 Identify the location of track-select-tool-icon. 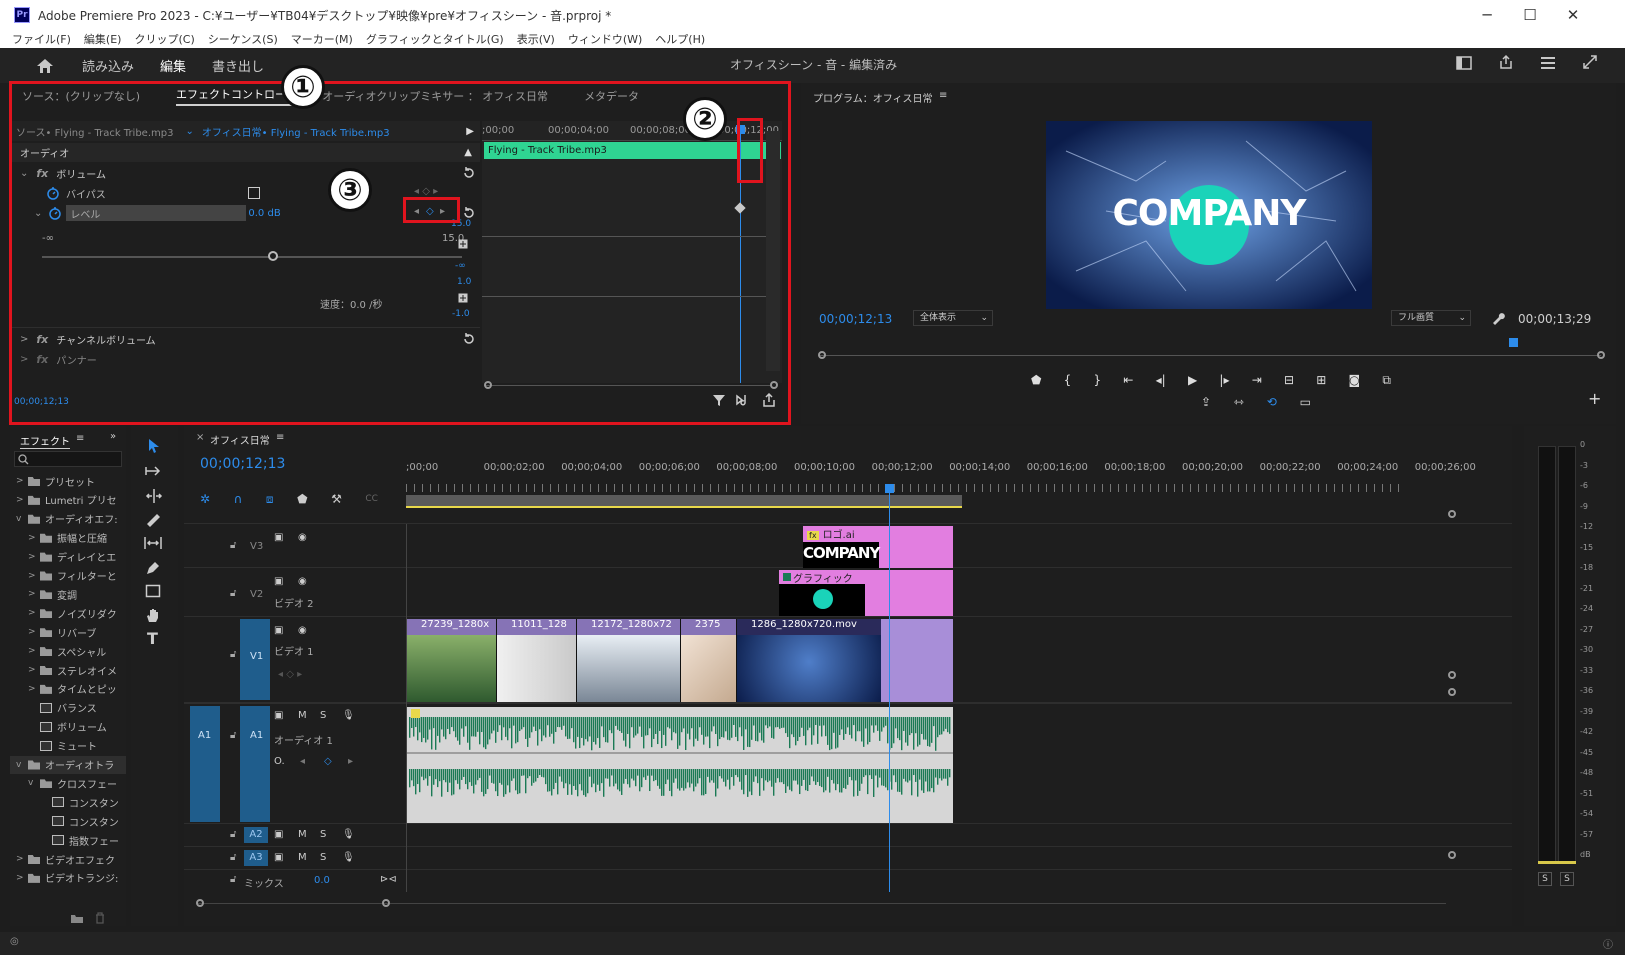
(154, 471).